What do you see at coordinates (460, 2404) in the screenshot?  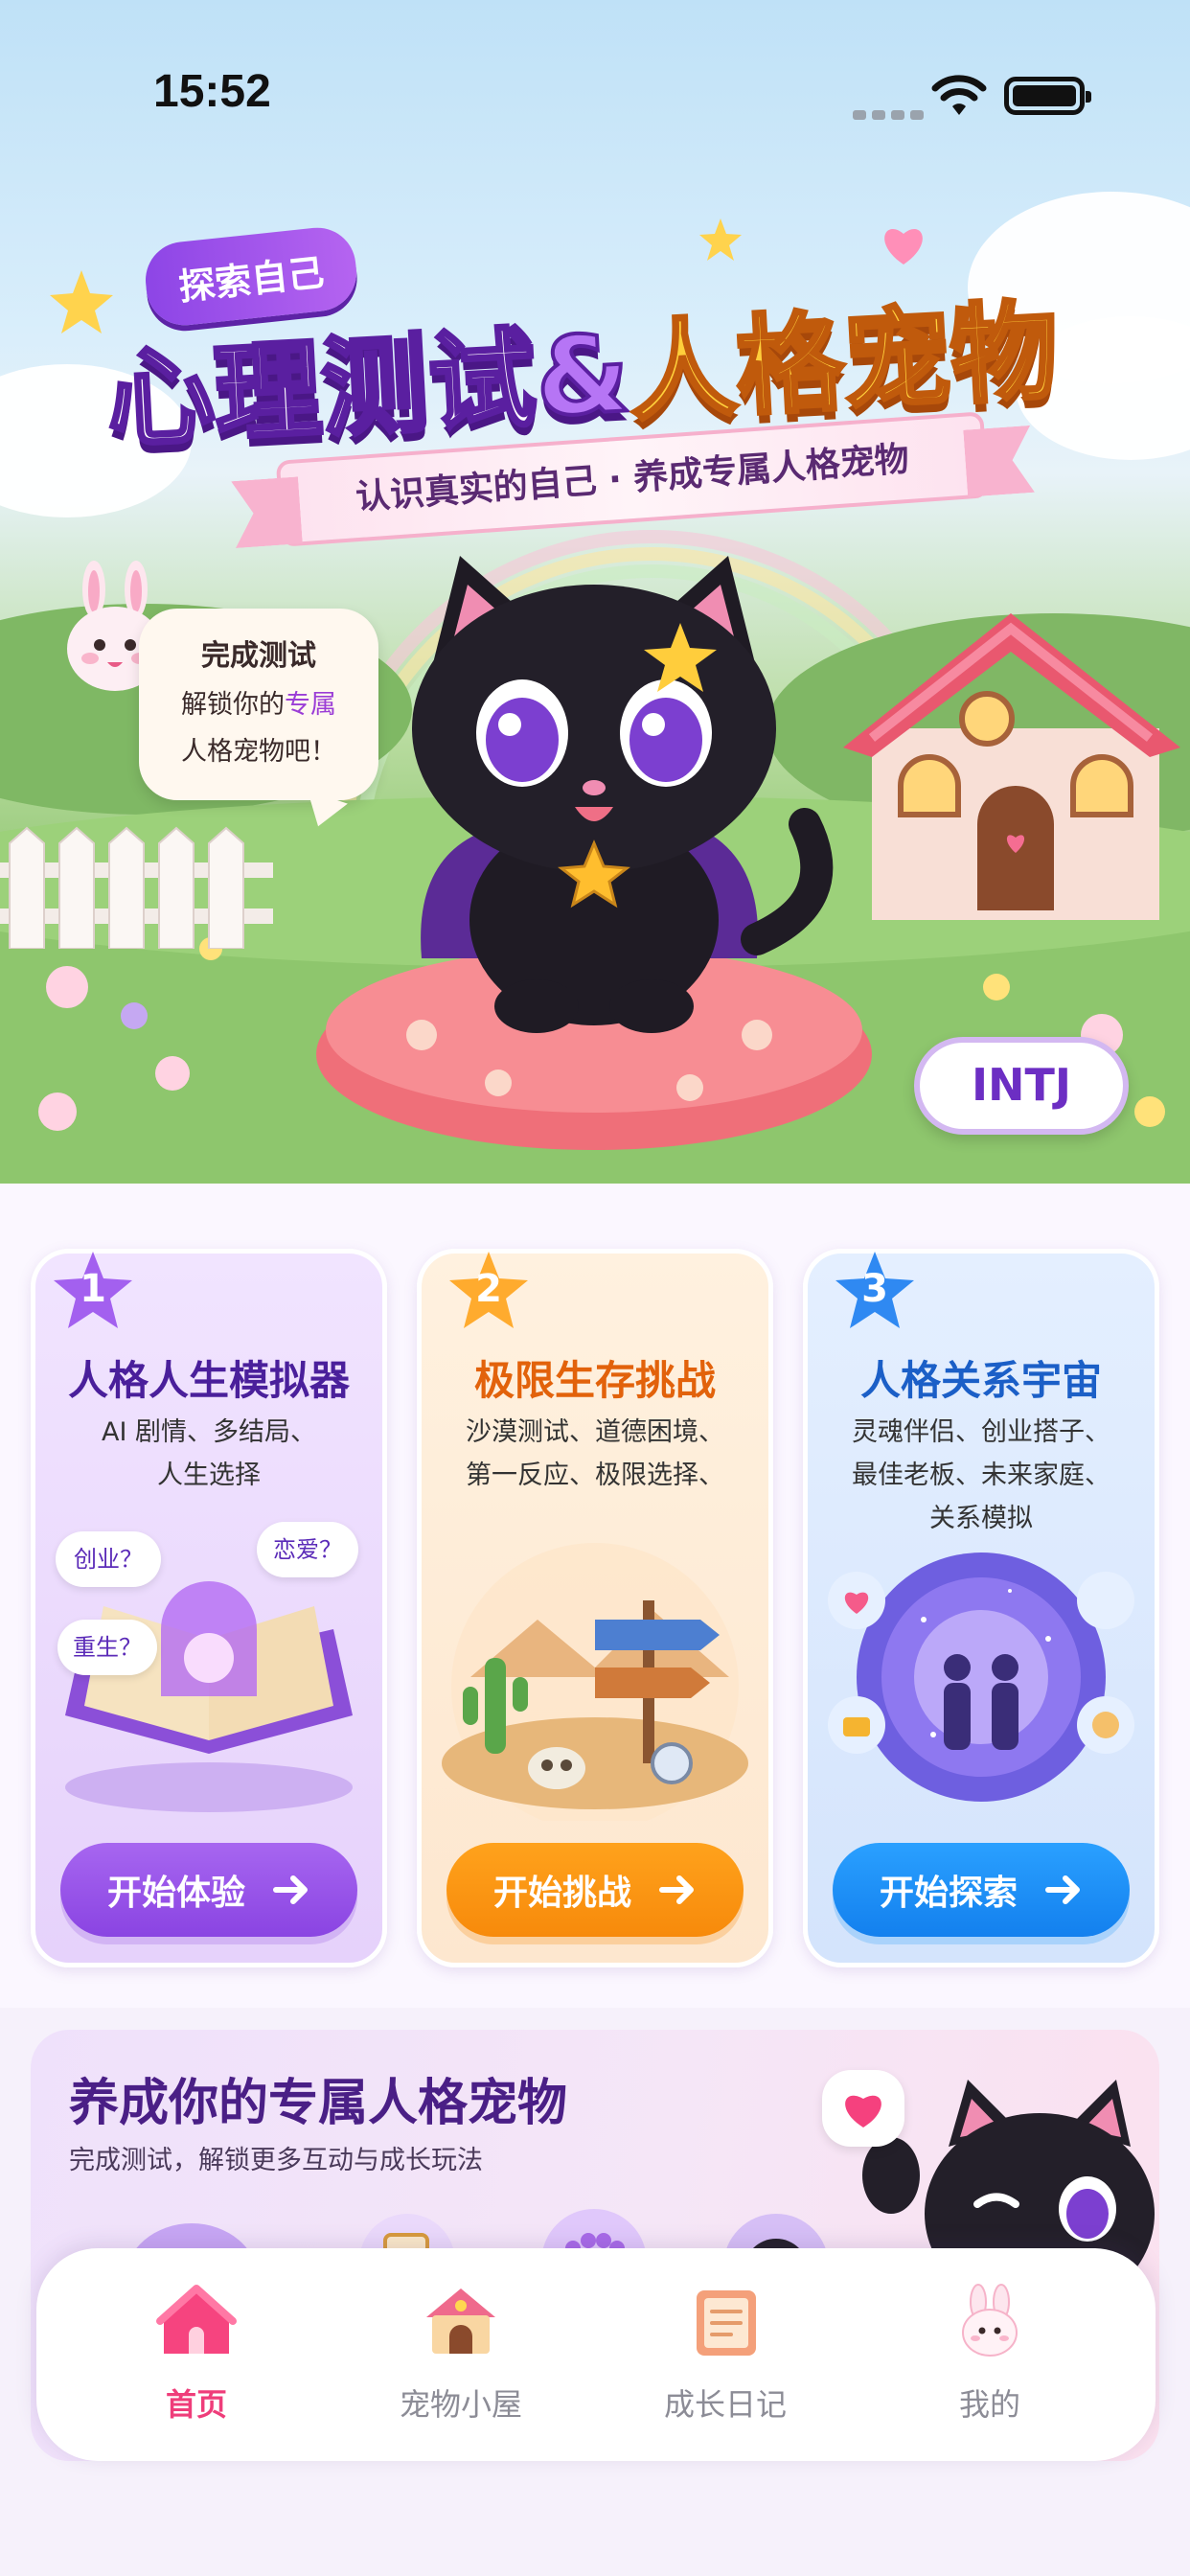 I see `tab-label: 宠物小屋` at bounding box center [460, 2404].